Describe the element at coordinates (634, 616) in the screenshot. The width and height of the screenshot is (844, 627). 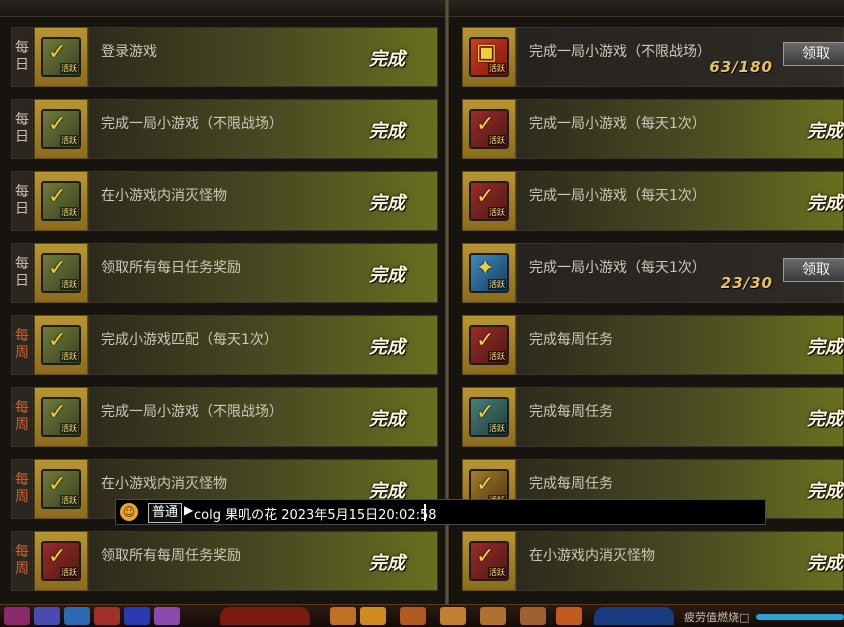
I see `mp-orb-icon` at that location.